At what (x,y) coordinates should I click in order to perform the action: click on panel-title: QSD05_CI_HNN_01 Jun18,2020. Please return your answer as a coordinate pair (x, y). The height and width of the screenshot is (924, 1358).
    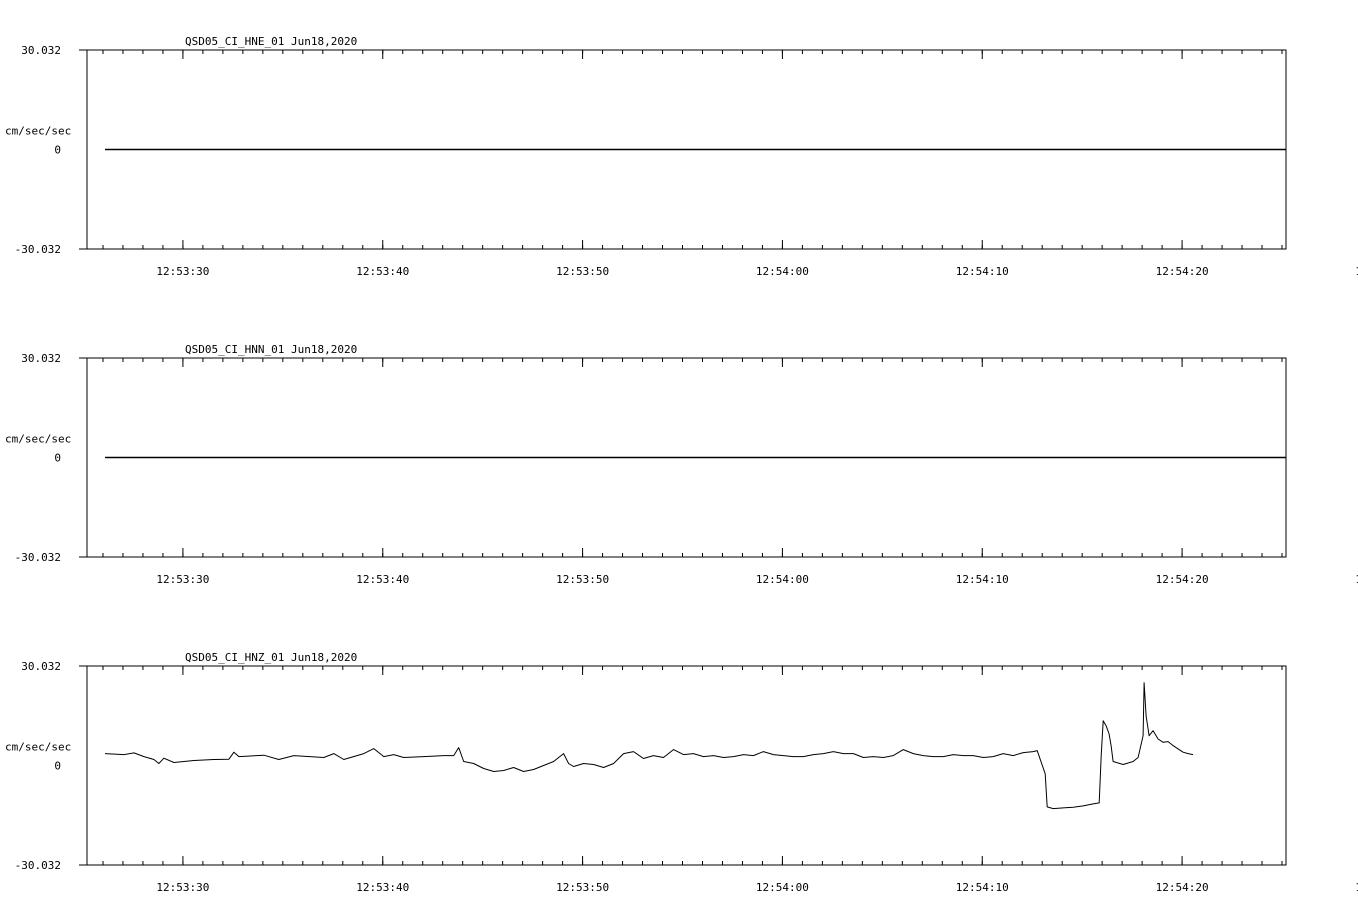
    Looking at the image, I should click on (271, 349).